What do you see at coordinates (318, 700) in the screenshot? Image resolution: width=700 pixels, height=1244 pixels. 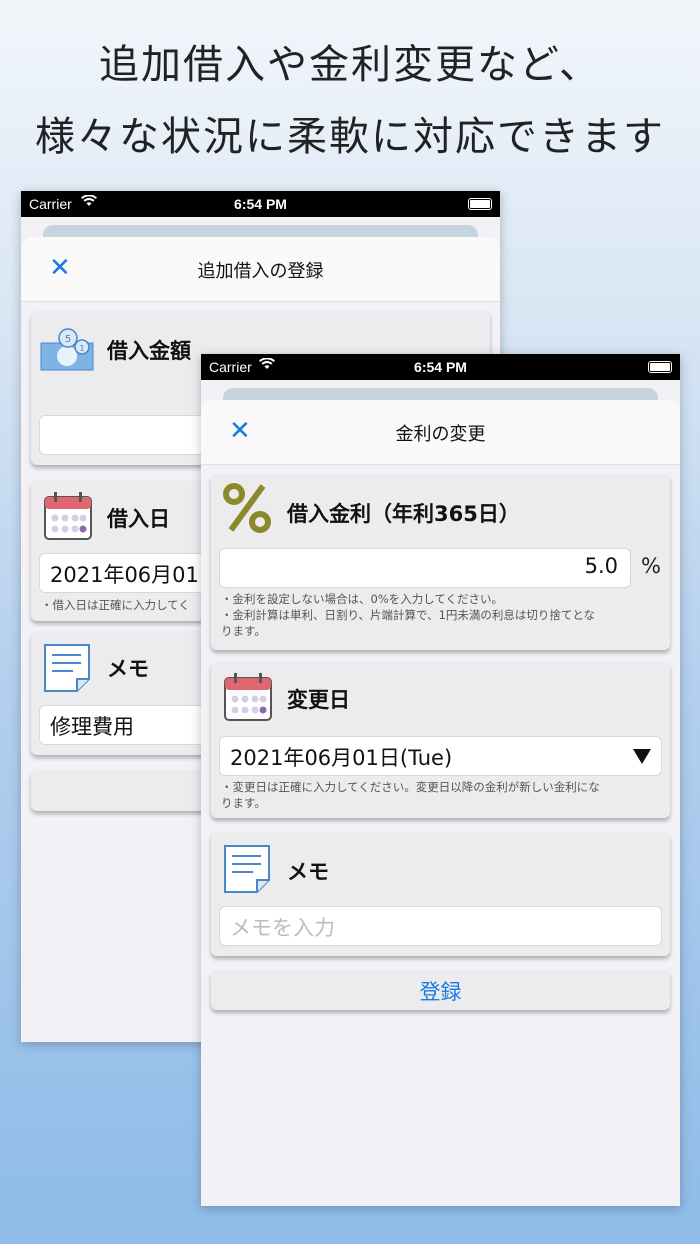 I see `change-date-section-title: 変更日` at bounding box center [318, 700].